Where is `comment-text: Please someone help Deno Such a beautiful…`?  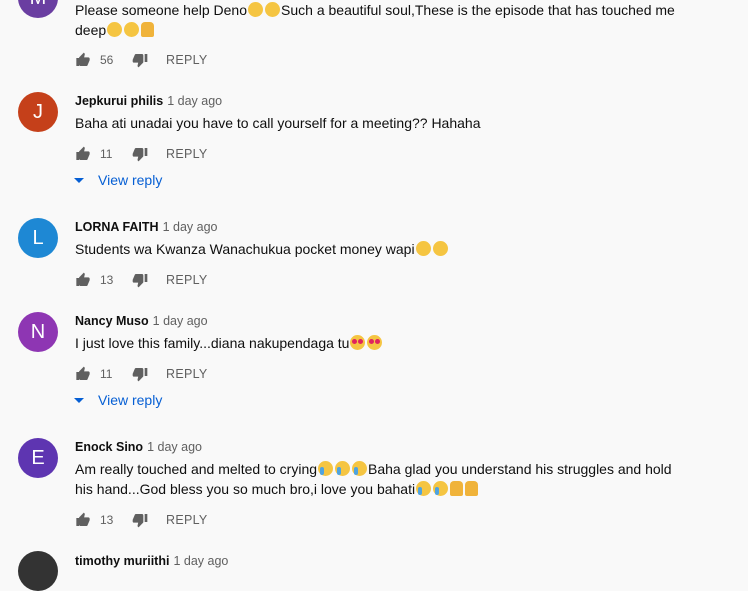 comment-text: Please someone help Deno Such a beautiful… is located at coordinates (375, 20).